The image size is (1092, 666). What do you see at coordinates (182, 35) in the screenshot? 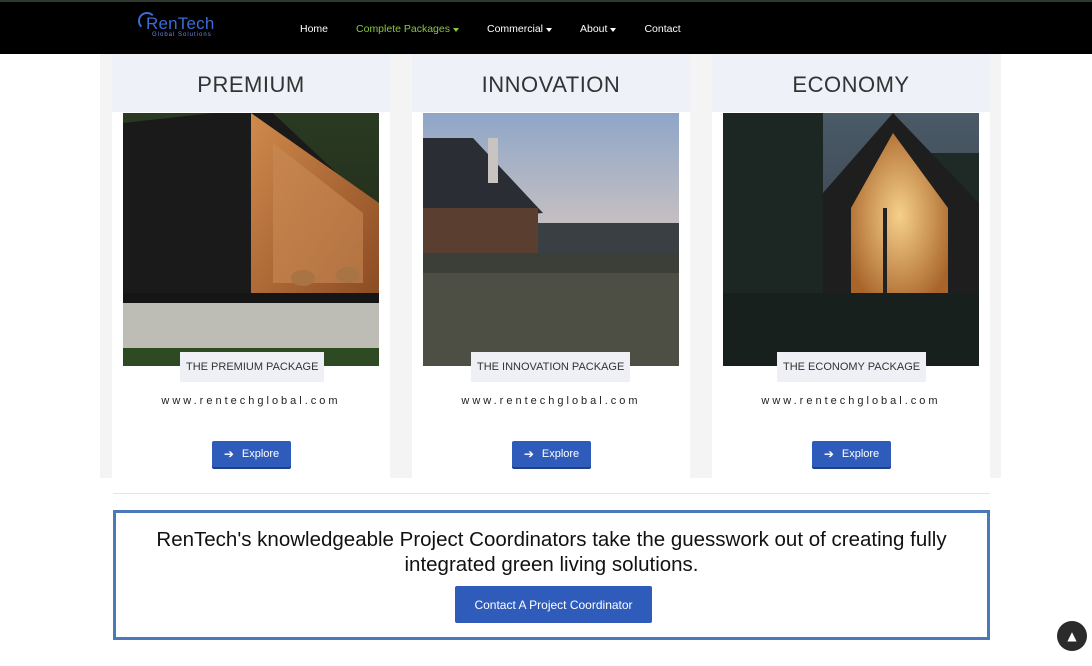
I see `logo-tagline: Global Solutions` at bounding box center [182, 35].